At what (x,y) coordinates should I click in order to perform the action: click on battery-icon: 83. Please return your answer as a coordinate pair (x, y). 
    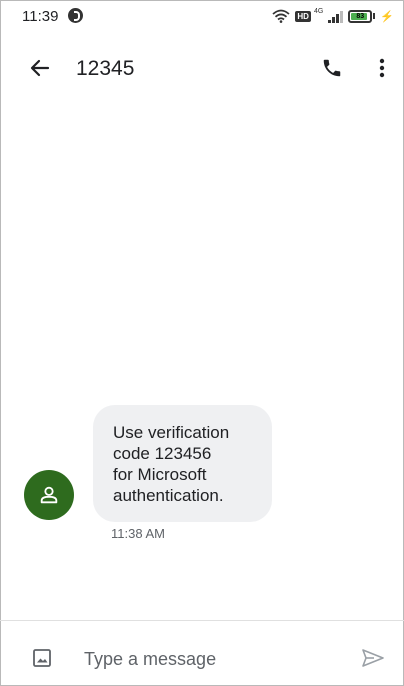
    Looking at the image, I should click on (360, 16).